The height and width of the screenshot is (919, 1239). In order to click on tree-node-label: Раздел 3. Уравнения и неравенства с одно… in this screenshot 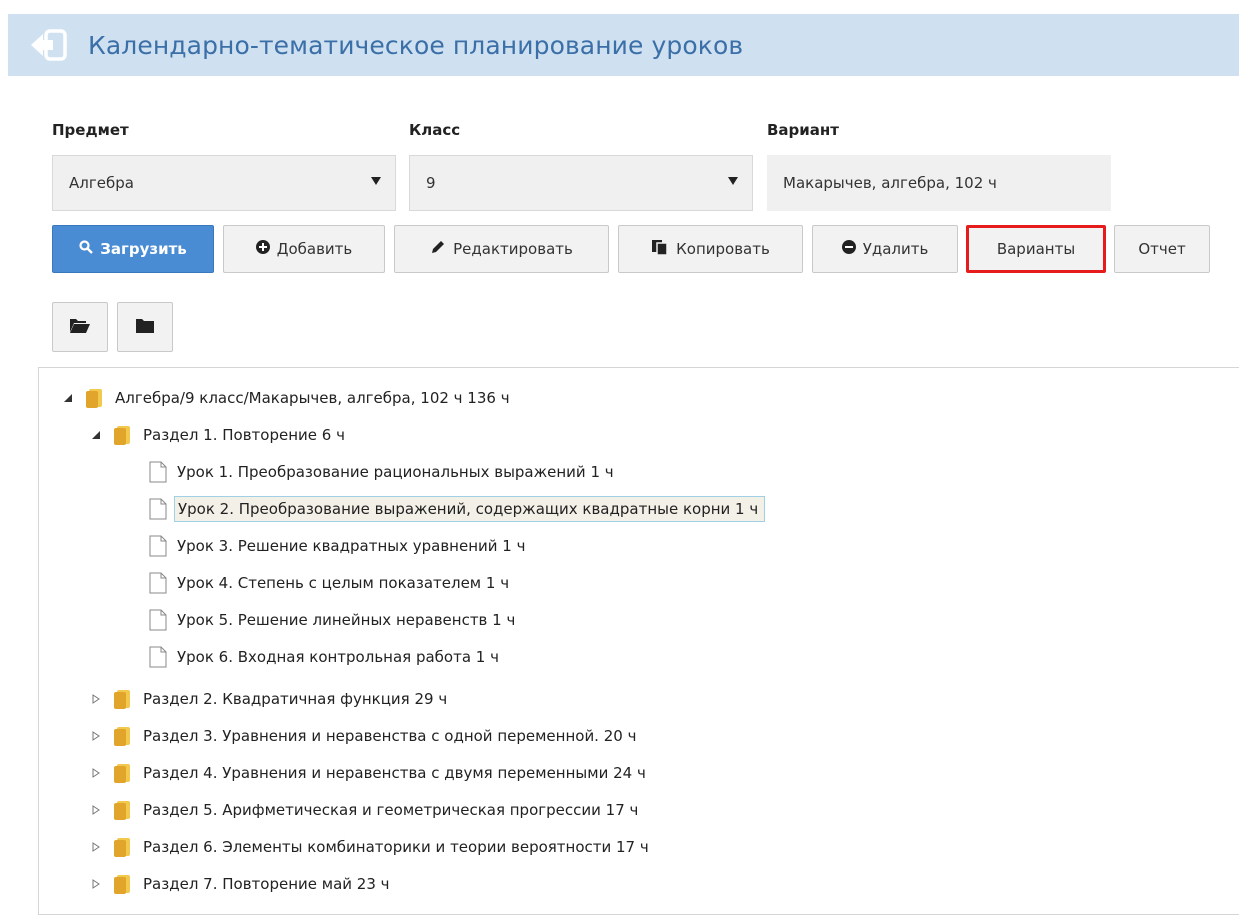, I will do `click(390, 736)`.